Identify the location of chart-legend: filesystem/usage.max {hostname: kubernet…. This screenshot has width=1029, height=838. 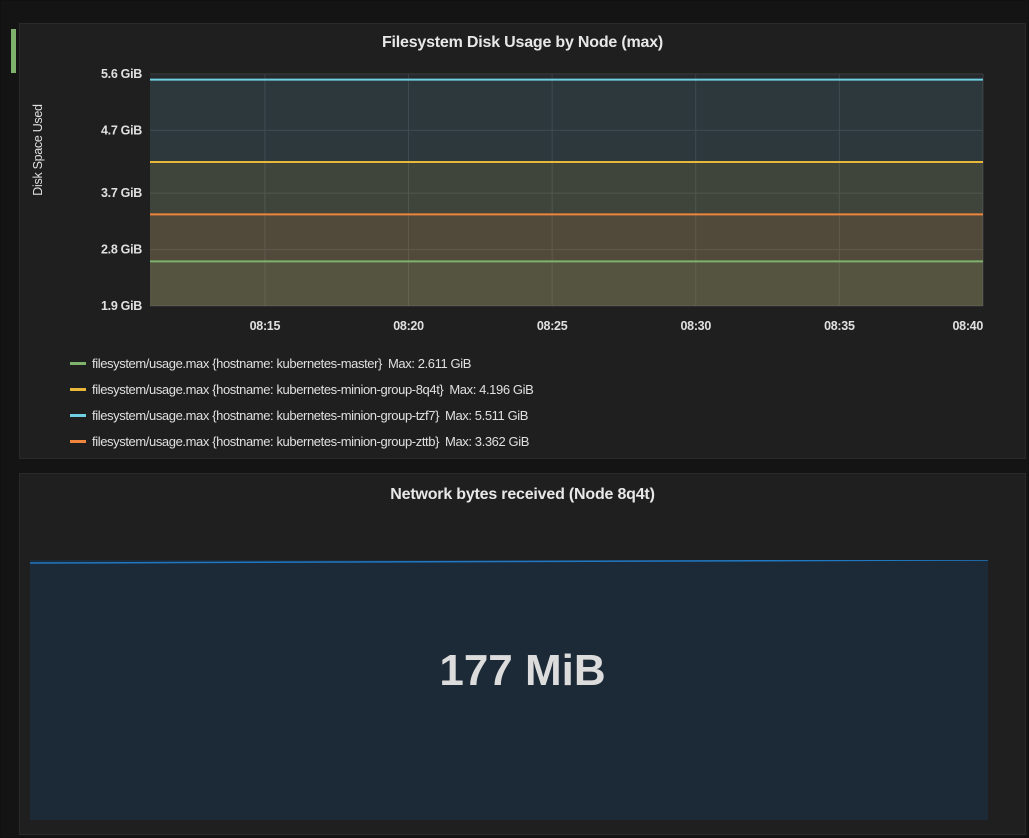
(302, 402).